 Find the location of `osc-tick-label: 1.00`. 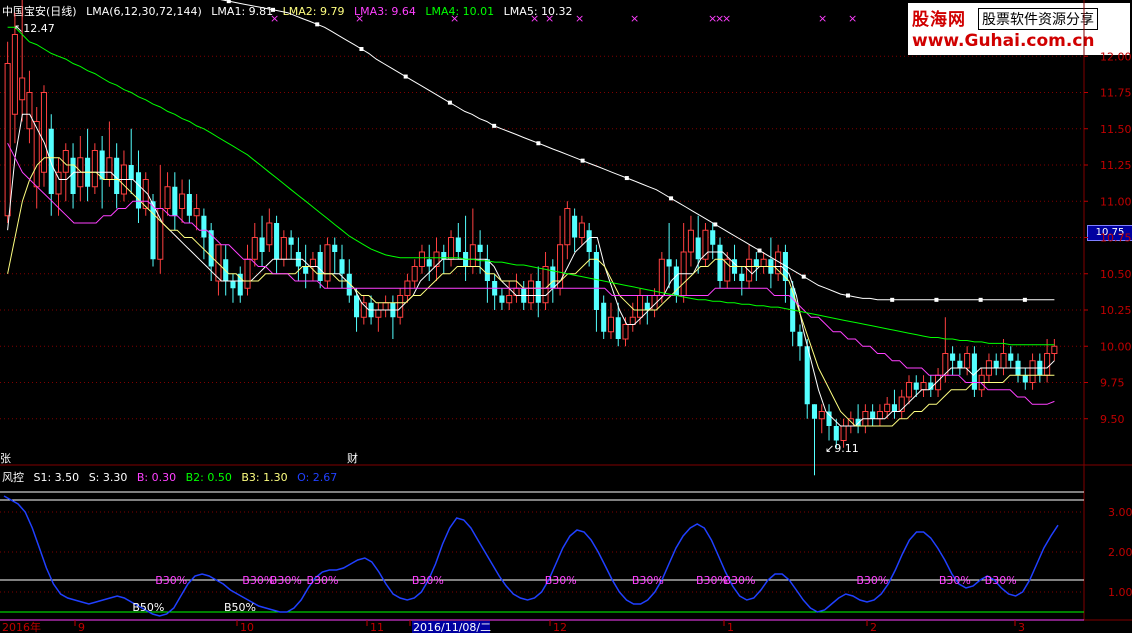

osc-tick-label: 1.00 is located at coordinates (1120, 592).